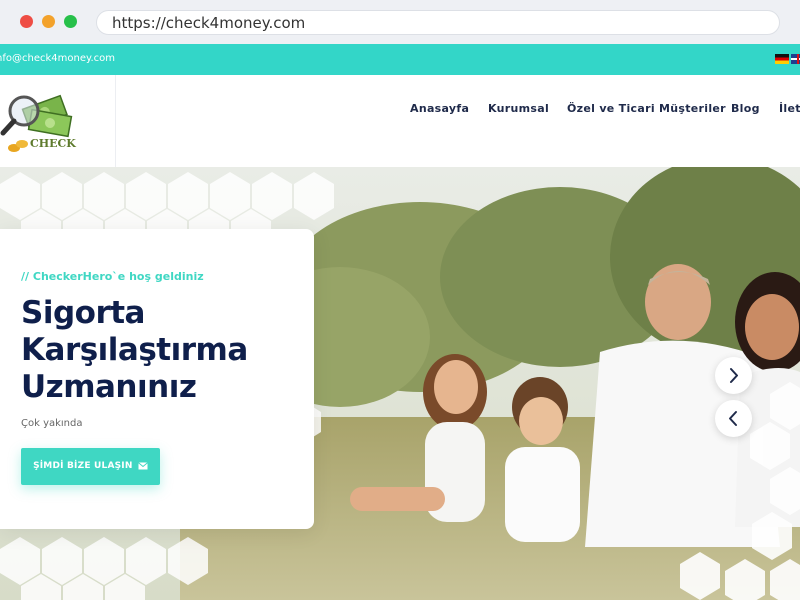  I want to click on chevron-right-icon, so click(734, 375).